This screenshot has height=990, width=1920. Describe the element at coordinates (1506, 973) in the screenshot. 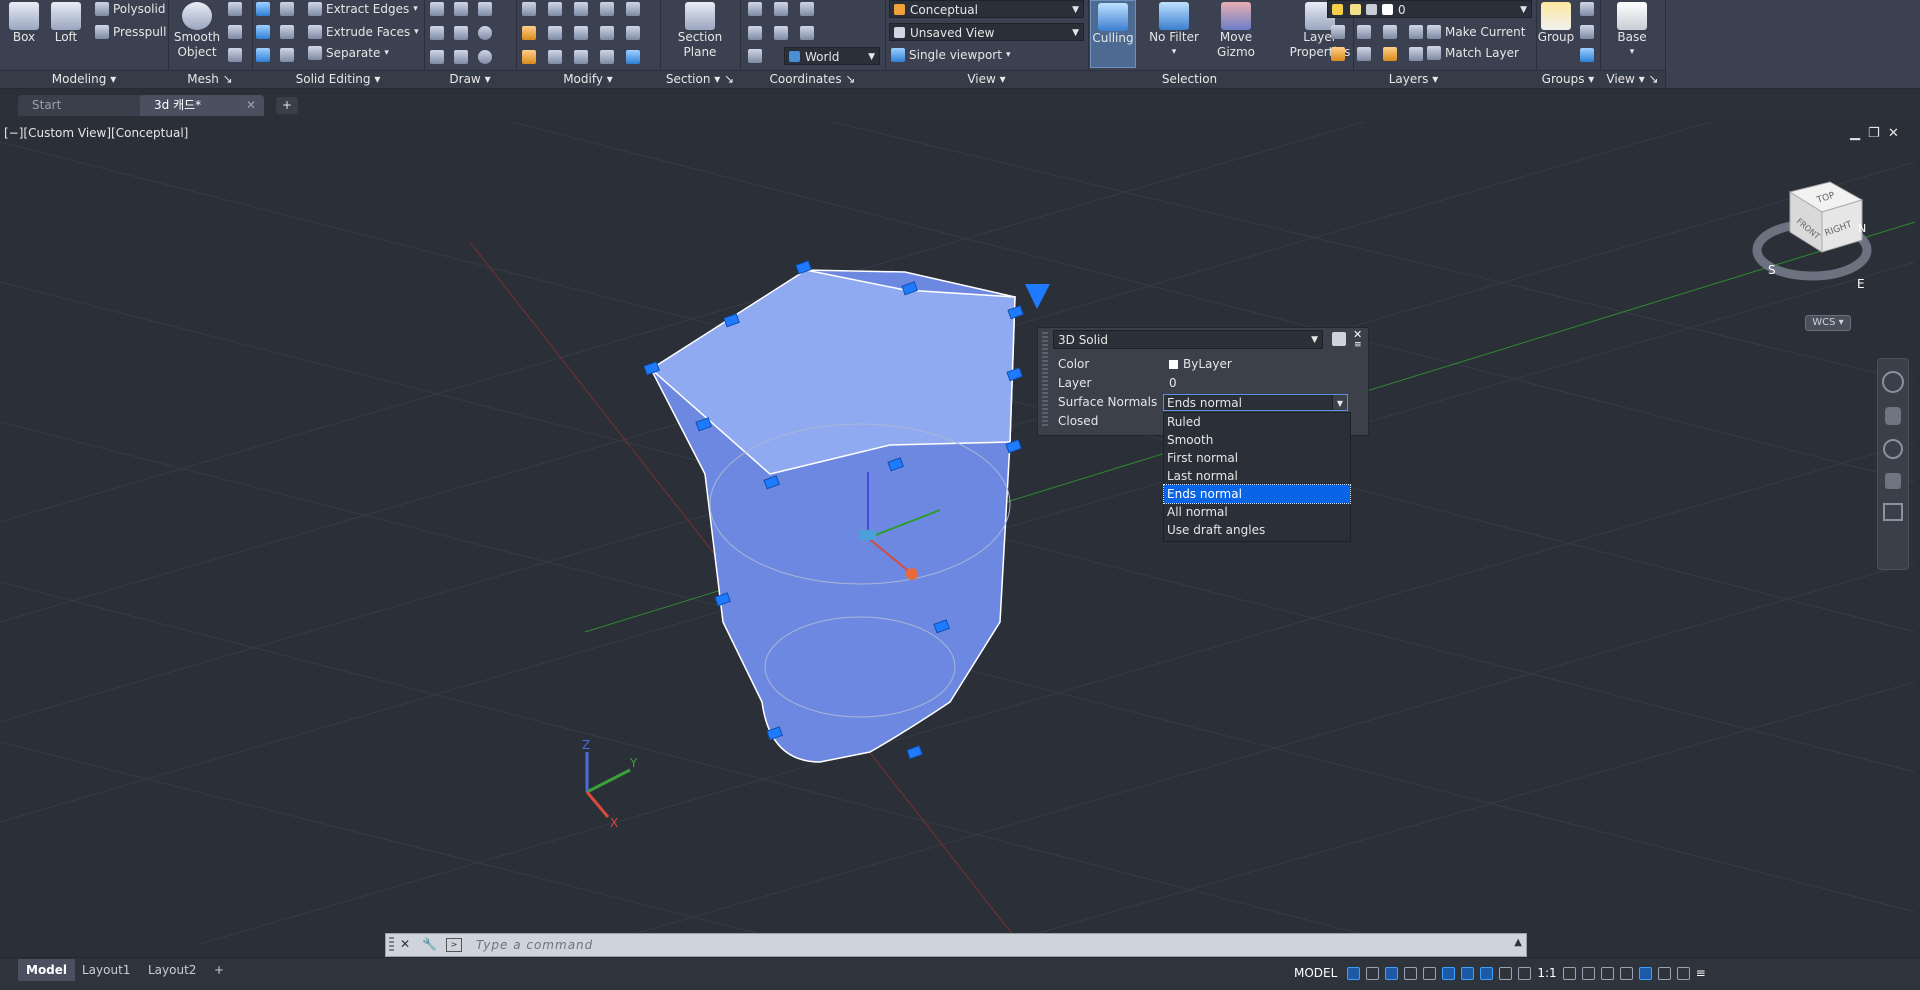

I see `auto-scale-icon` at that location.